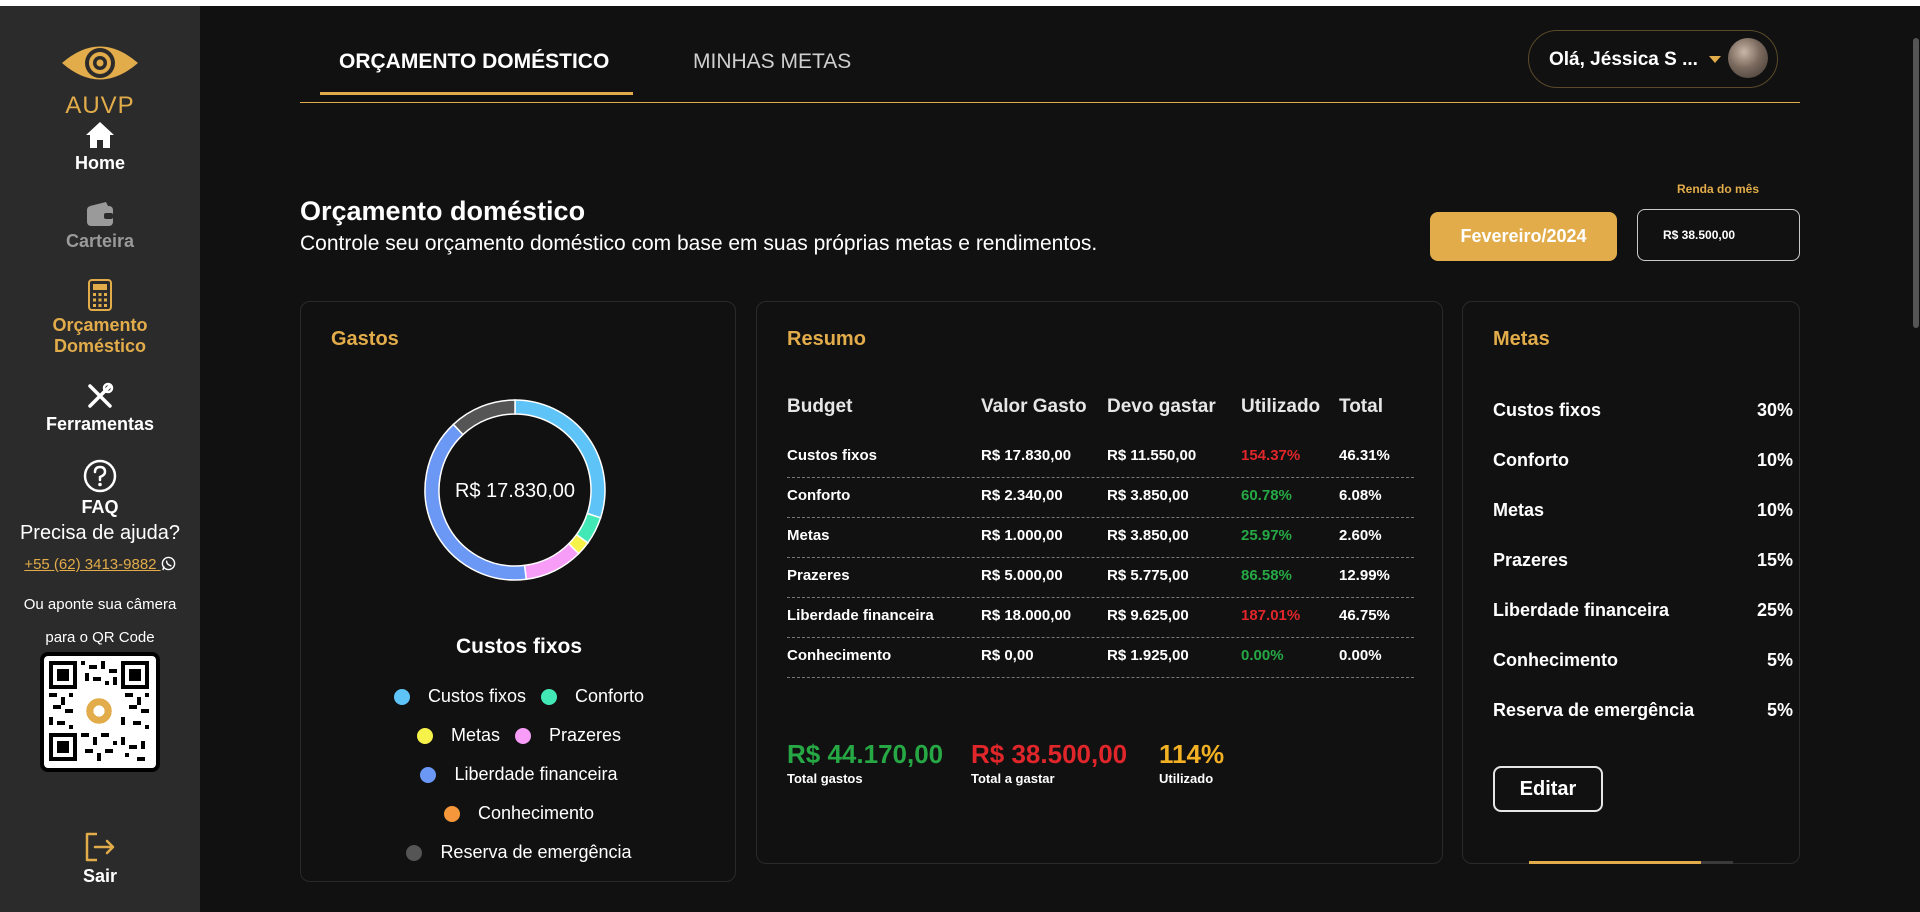  Describe the element at coordinates (825, 778) in the screenshot. I see `total-gastos-label: Total gastos` at that location.